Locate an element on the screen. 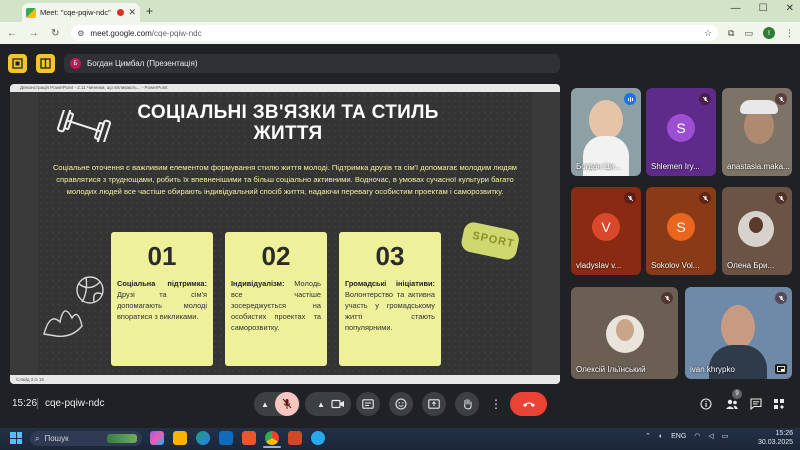 This screenshot has width=800, height=450. more-vert-icon: ⋮ is located at coordinates (496, 404).